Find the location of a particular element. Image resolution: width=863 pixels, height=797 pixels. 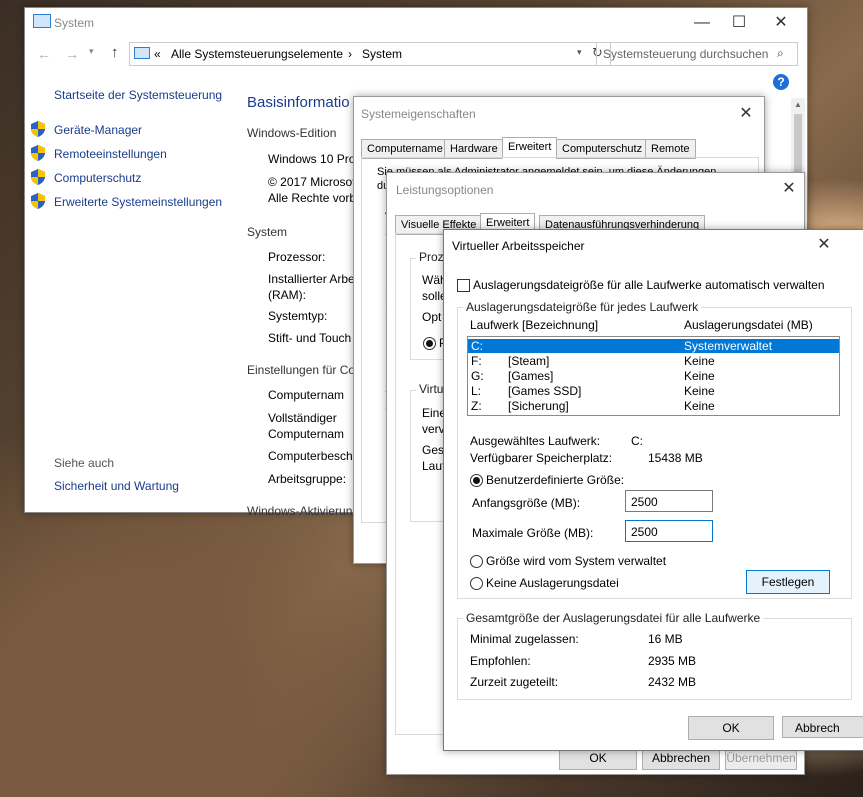

tab-hardware: Hardware is located at coordinates (474, 149).